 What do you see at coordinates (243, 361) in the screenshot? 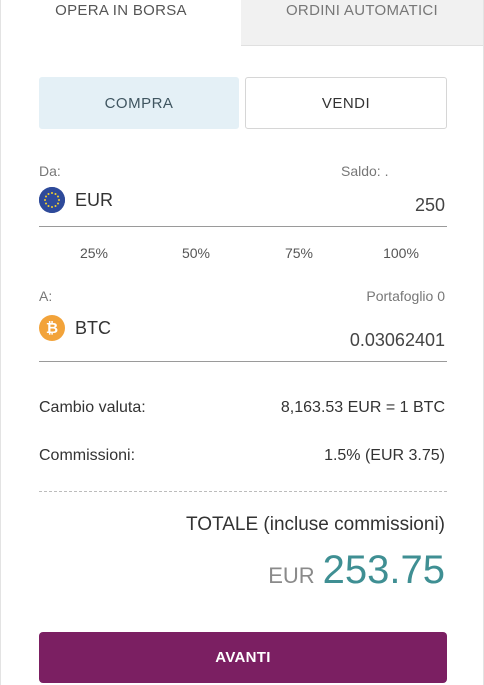
I see `to-amount-underline` at bounding box center [243, 361].